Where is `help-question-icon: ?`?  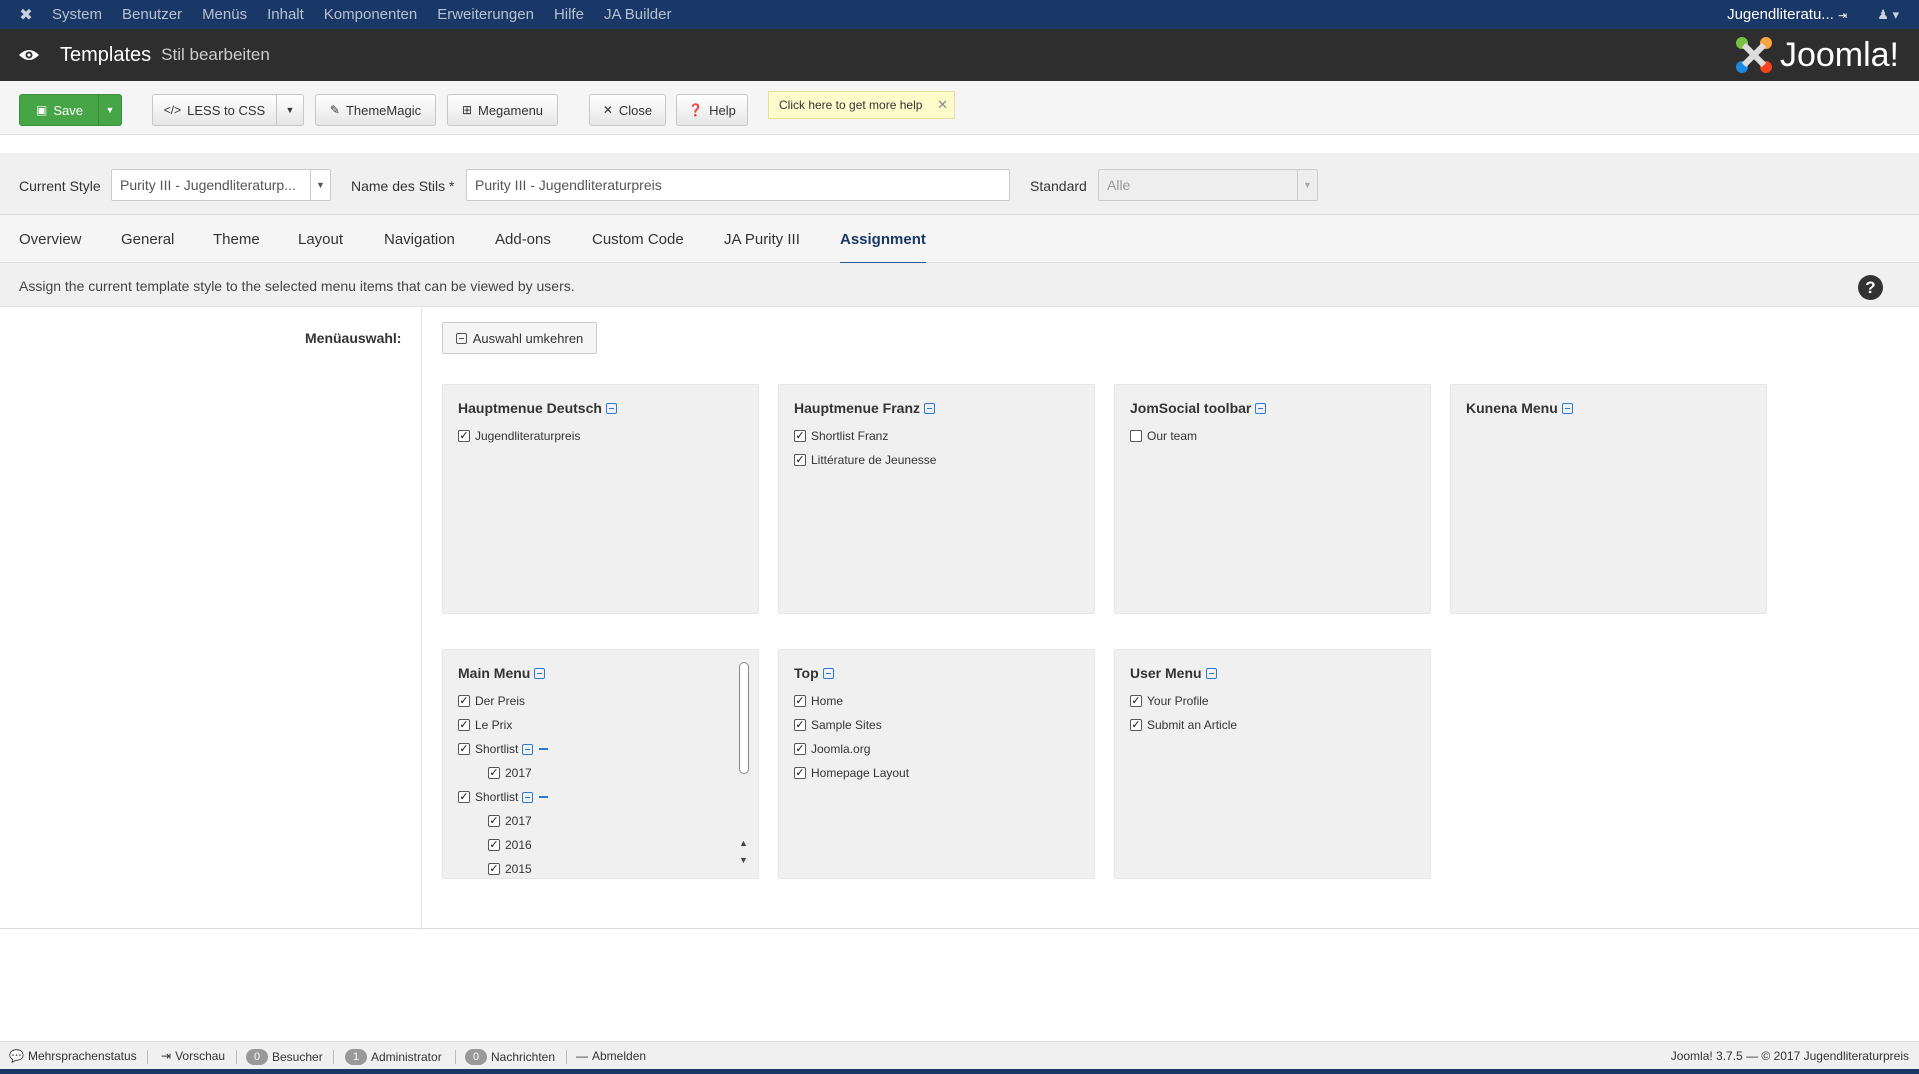
help-question-icon: ? is located at coordinates (1870, 287).